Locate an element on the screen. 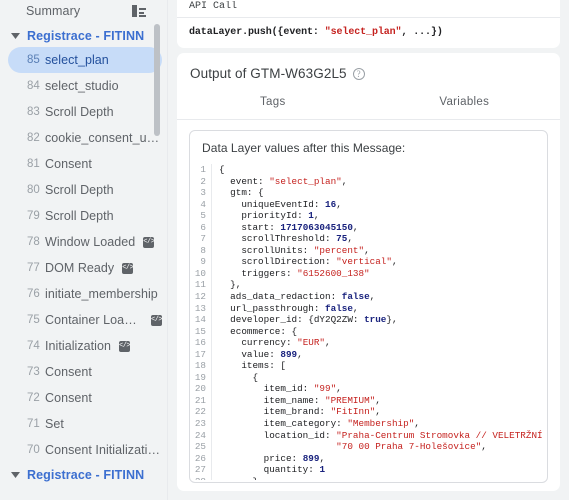 This screenshot has width=569, height=500. sidebar-item-select-studio: 84 select_studio is located at coordinates (85, 86).